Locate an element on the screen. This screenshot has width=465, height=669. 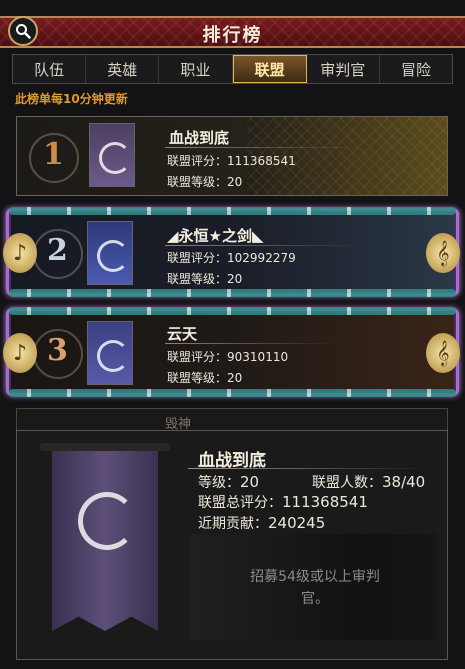
rank-number: 1 is located at coordinates (53, 154).